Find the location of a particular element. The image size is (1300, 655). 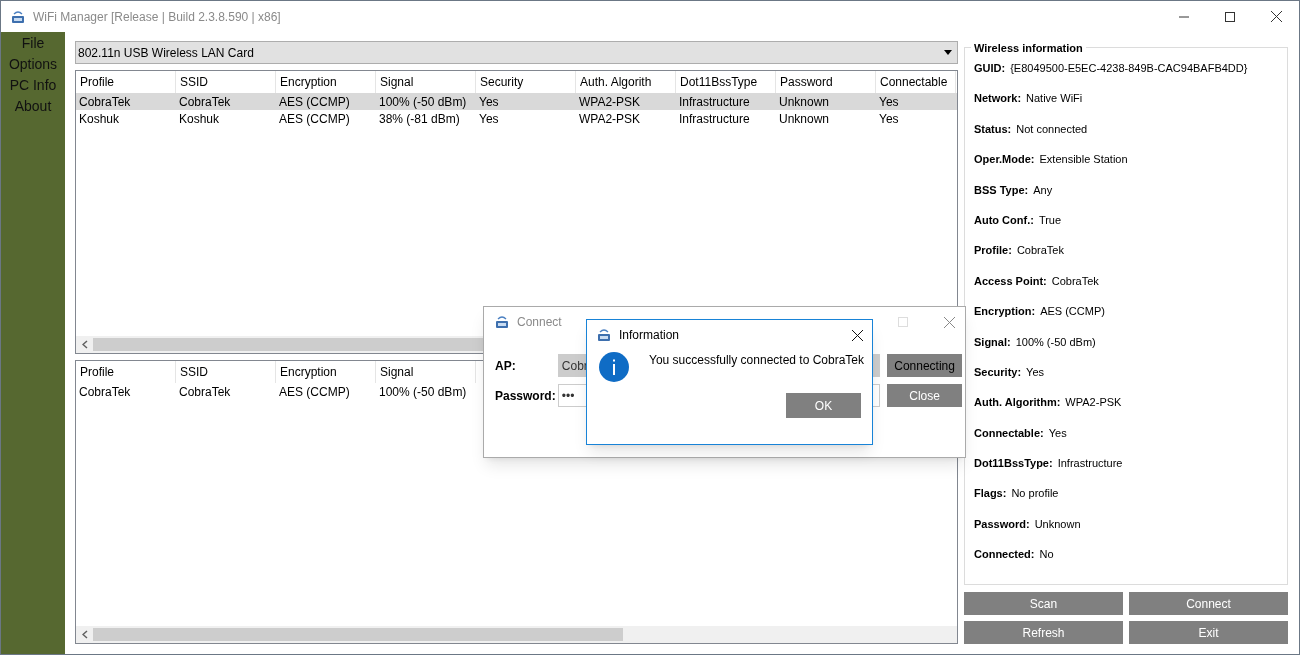

dropdown-arrow-icon is located at coordinates (948, 52).